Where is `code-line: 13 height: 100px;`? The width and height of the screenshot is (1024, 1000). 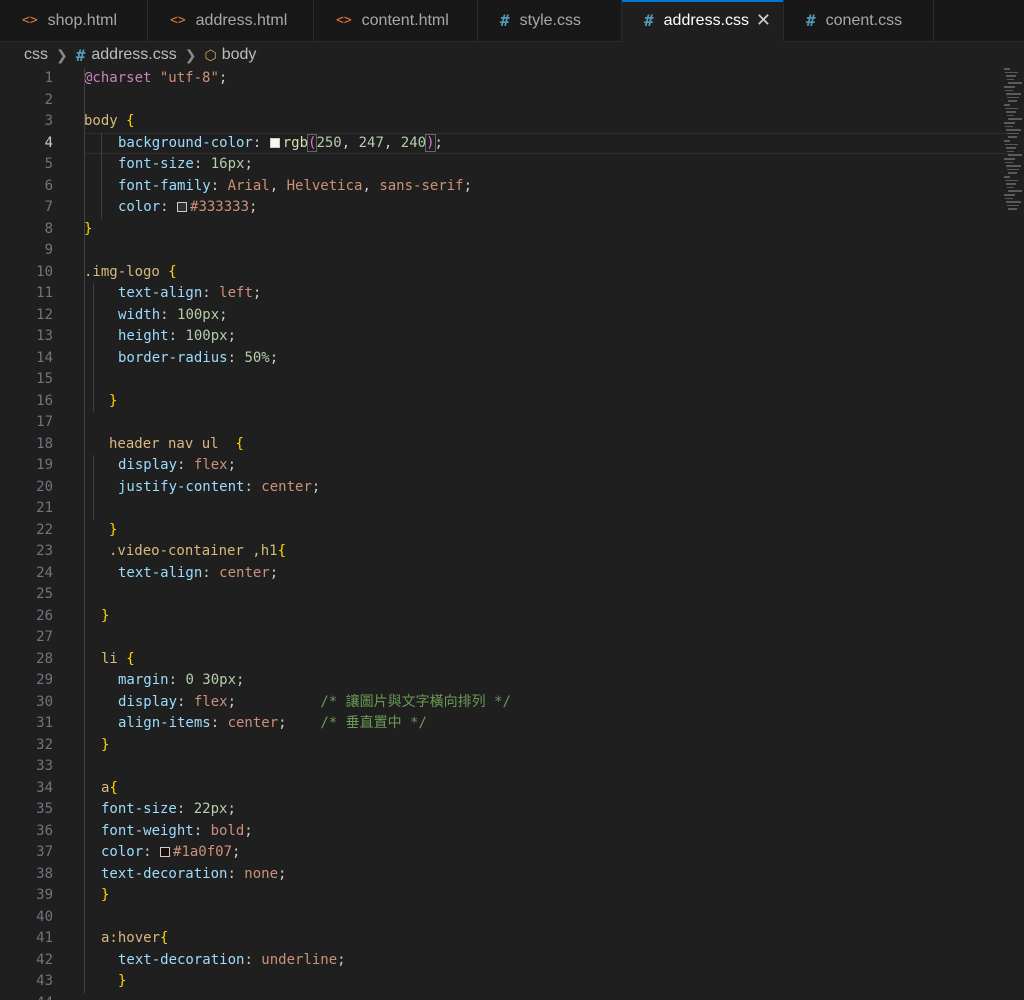 code-line: 13 height: 100px; is located at coordinates (512, 337).